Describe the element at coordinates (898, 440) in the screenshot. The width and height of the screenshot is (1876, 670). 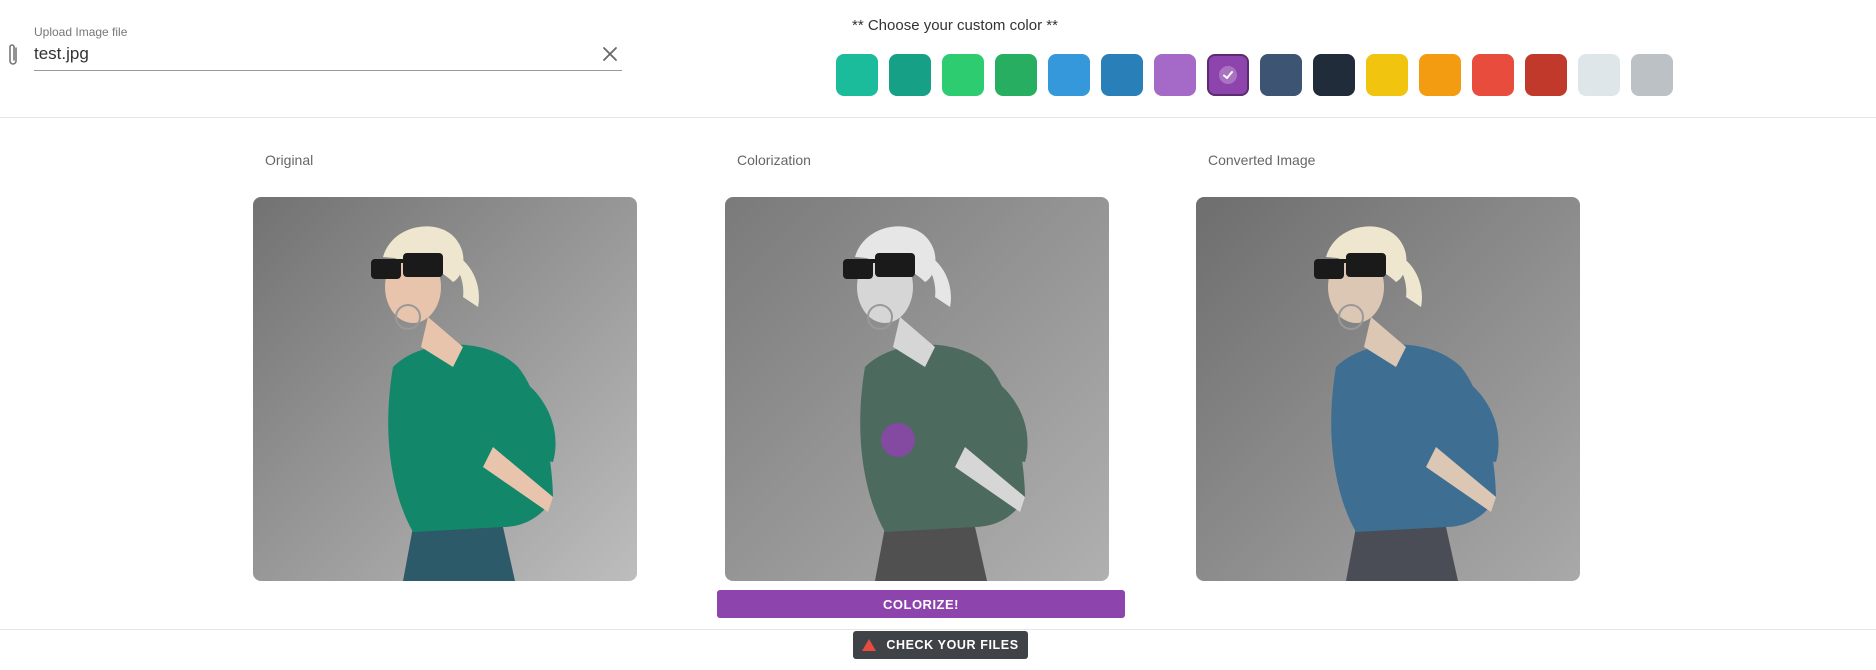
I see `color-marker` at that location.